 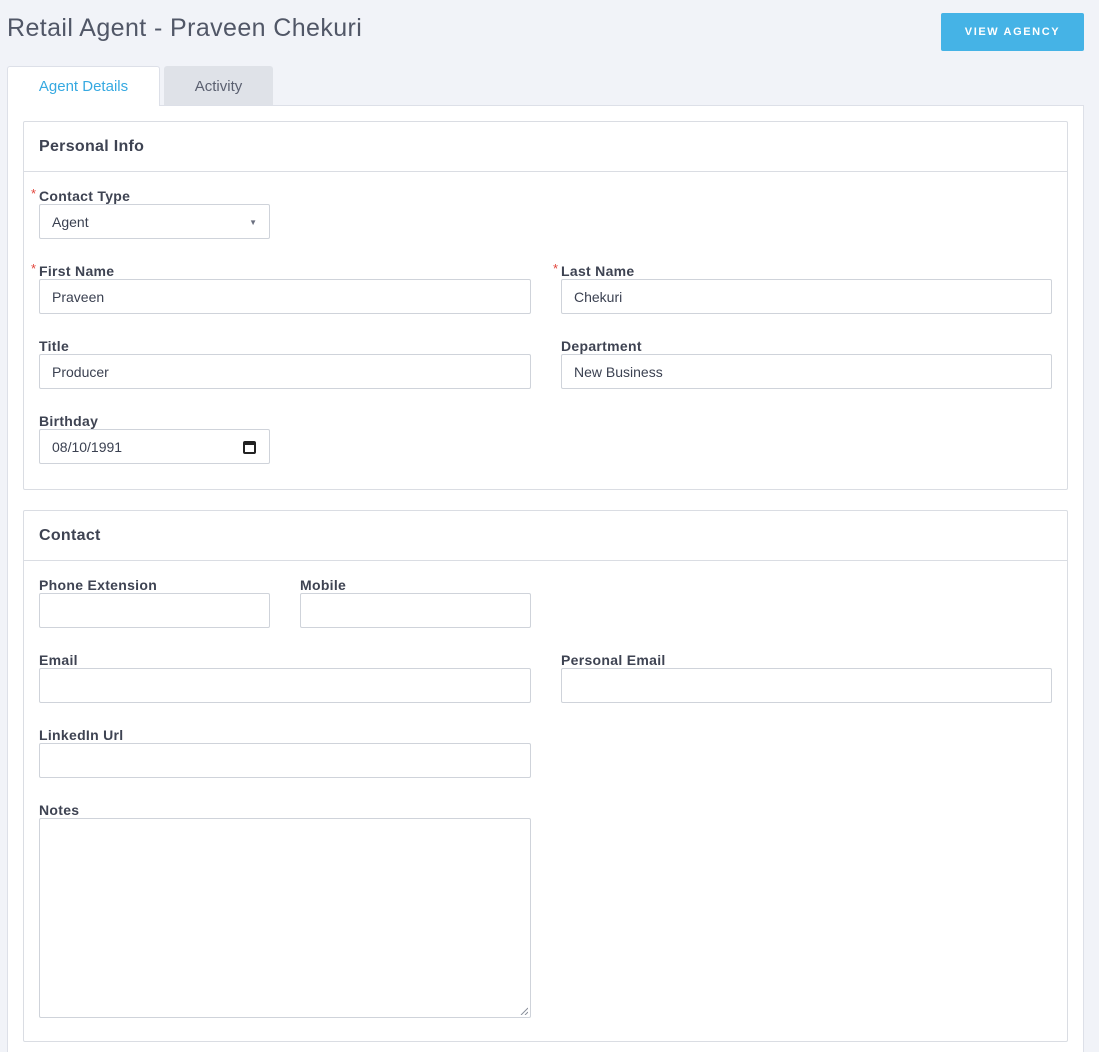 What do you see at coordinates (594, 270) in the screenshot?
I see `last-name-label: * Last Name` at bounding box center [594, 270].